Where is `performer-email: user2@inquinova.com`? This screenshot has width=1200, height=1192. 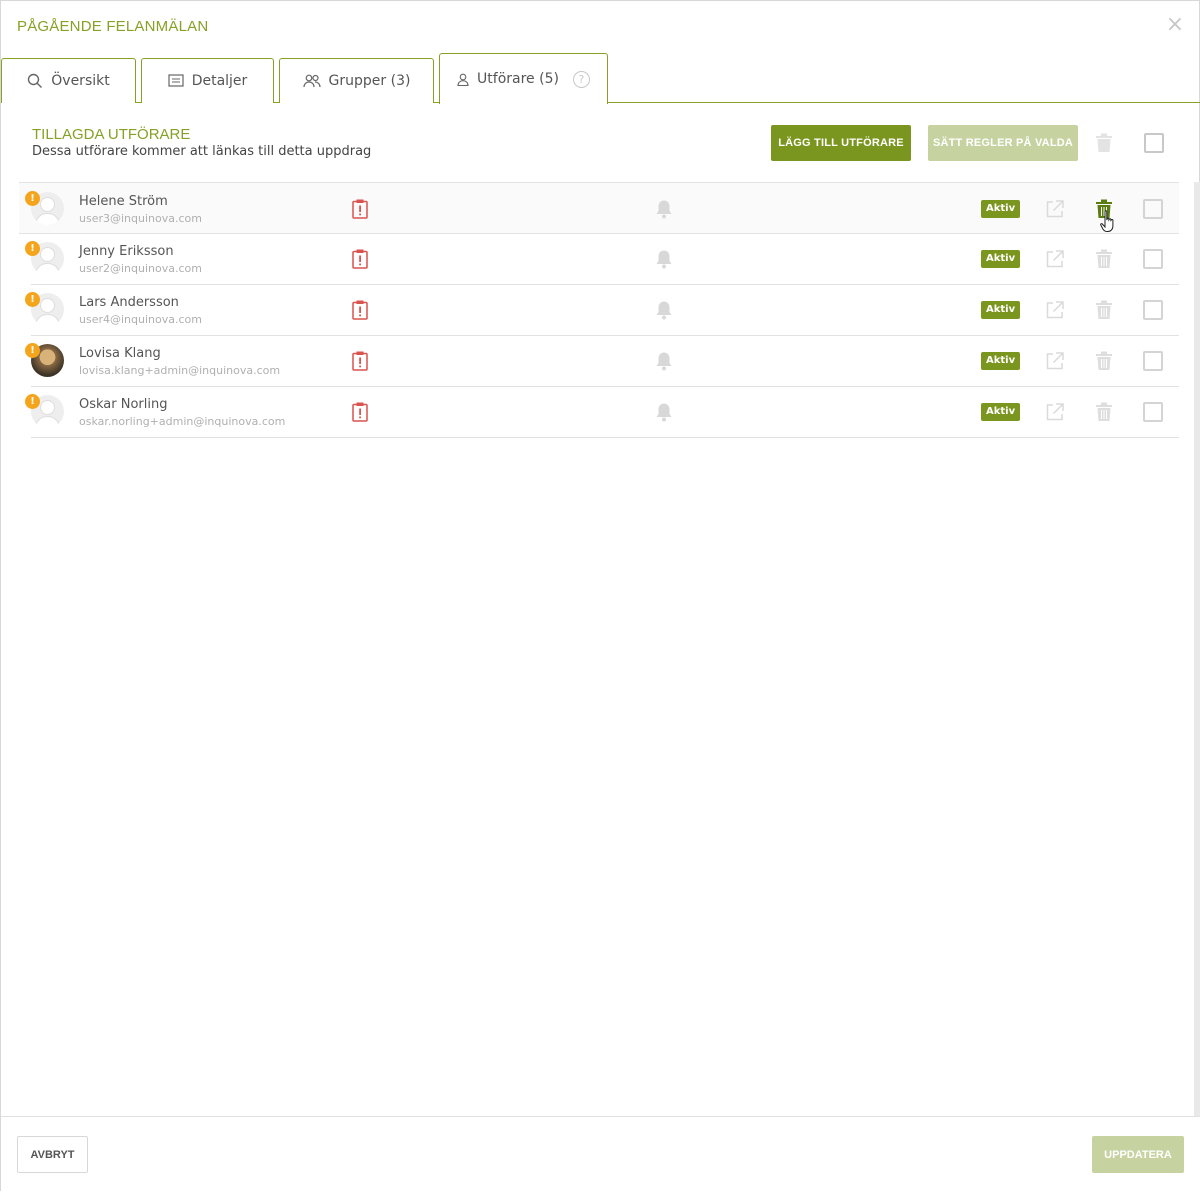 performer-email: user2@inquinova.com is located at coordinates (140, 268).